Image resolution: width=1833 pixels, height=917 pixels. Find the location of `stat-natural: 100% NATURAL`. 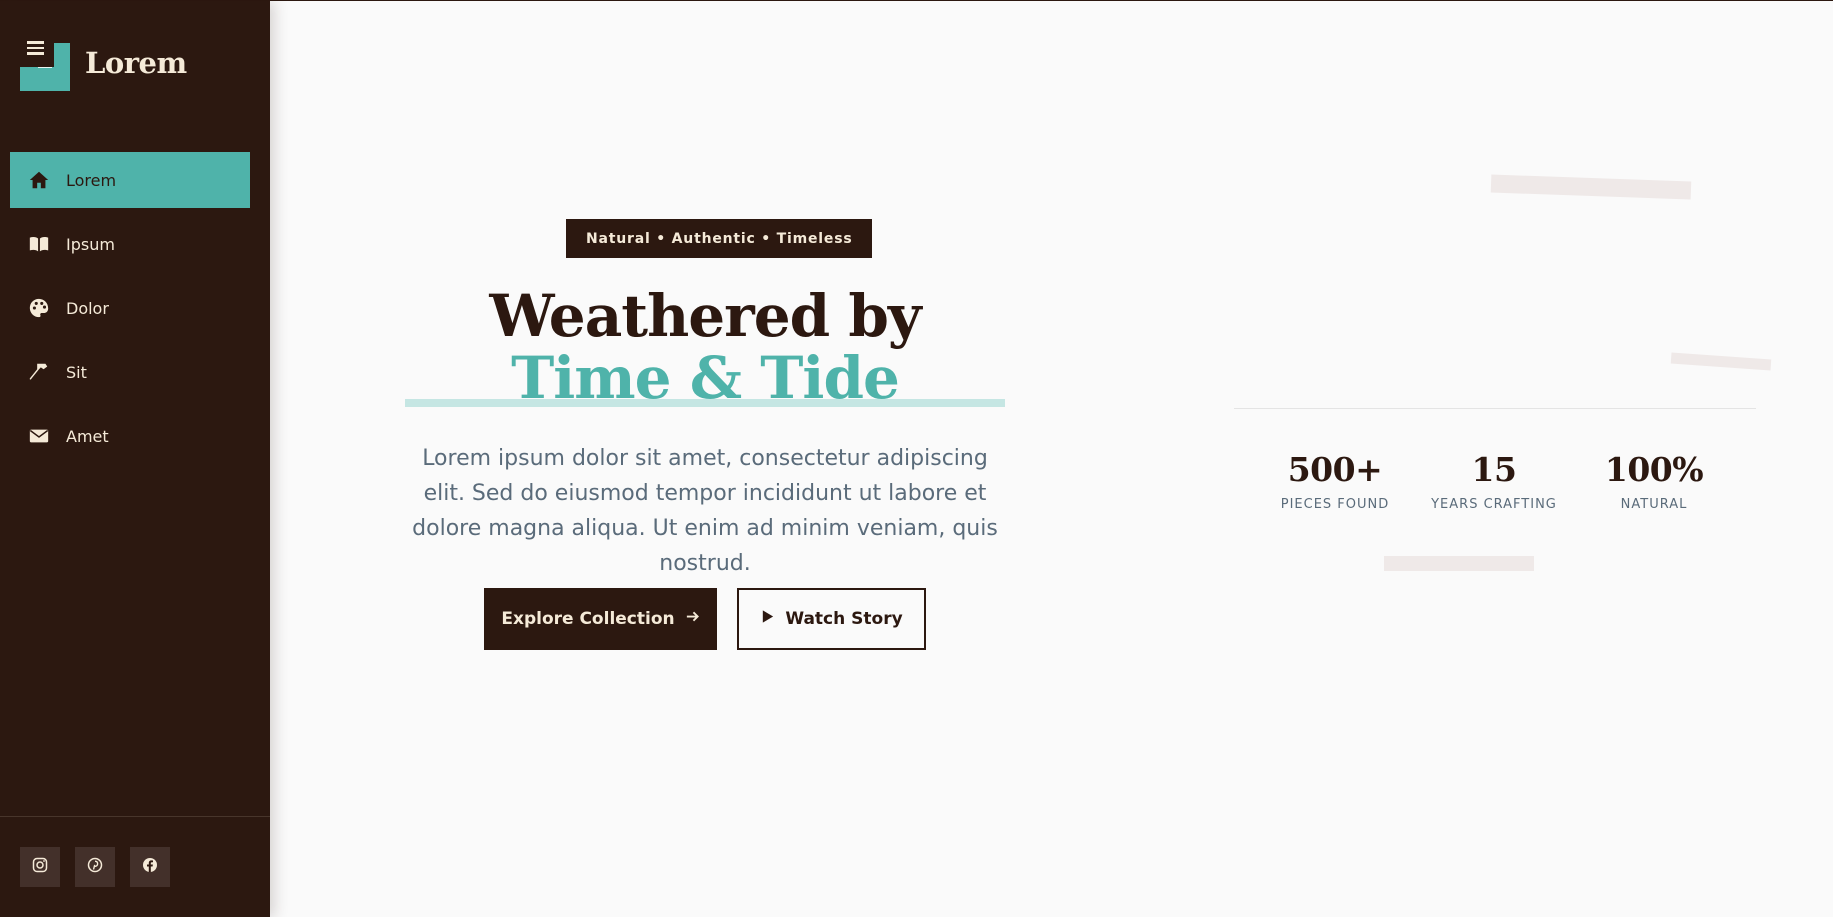

stat-natural: 100% NATURAL is located at coordinates (1654, 481).